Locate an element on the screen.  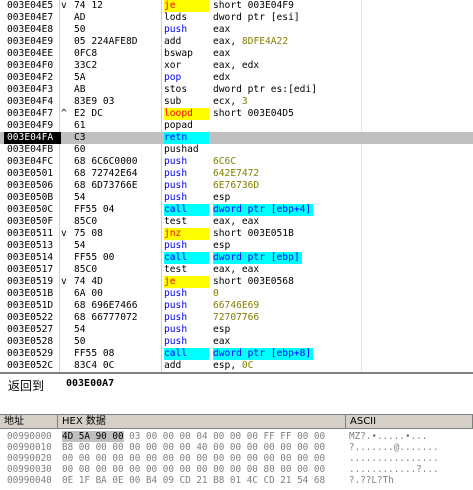
info-value: 003E00A7 is located at coordinates (90, 383).